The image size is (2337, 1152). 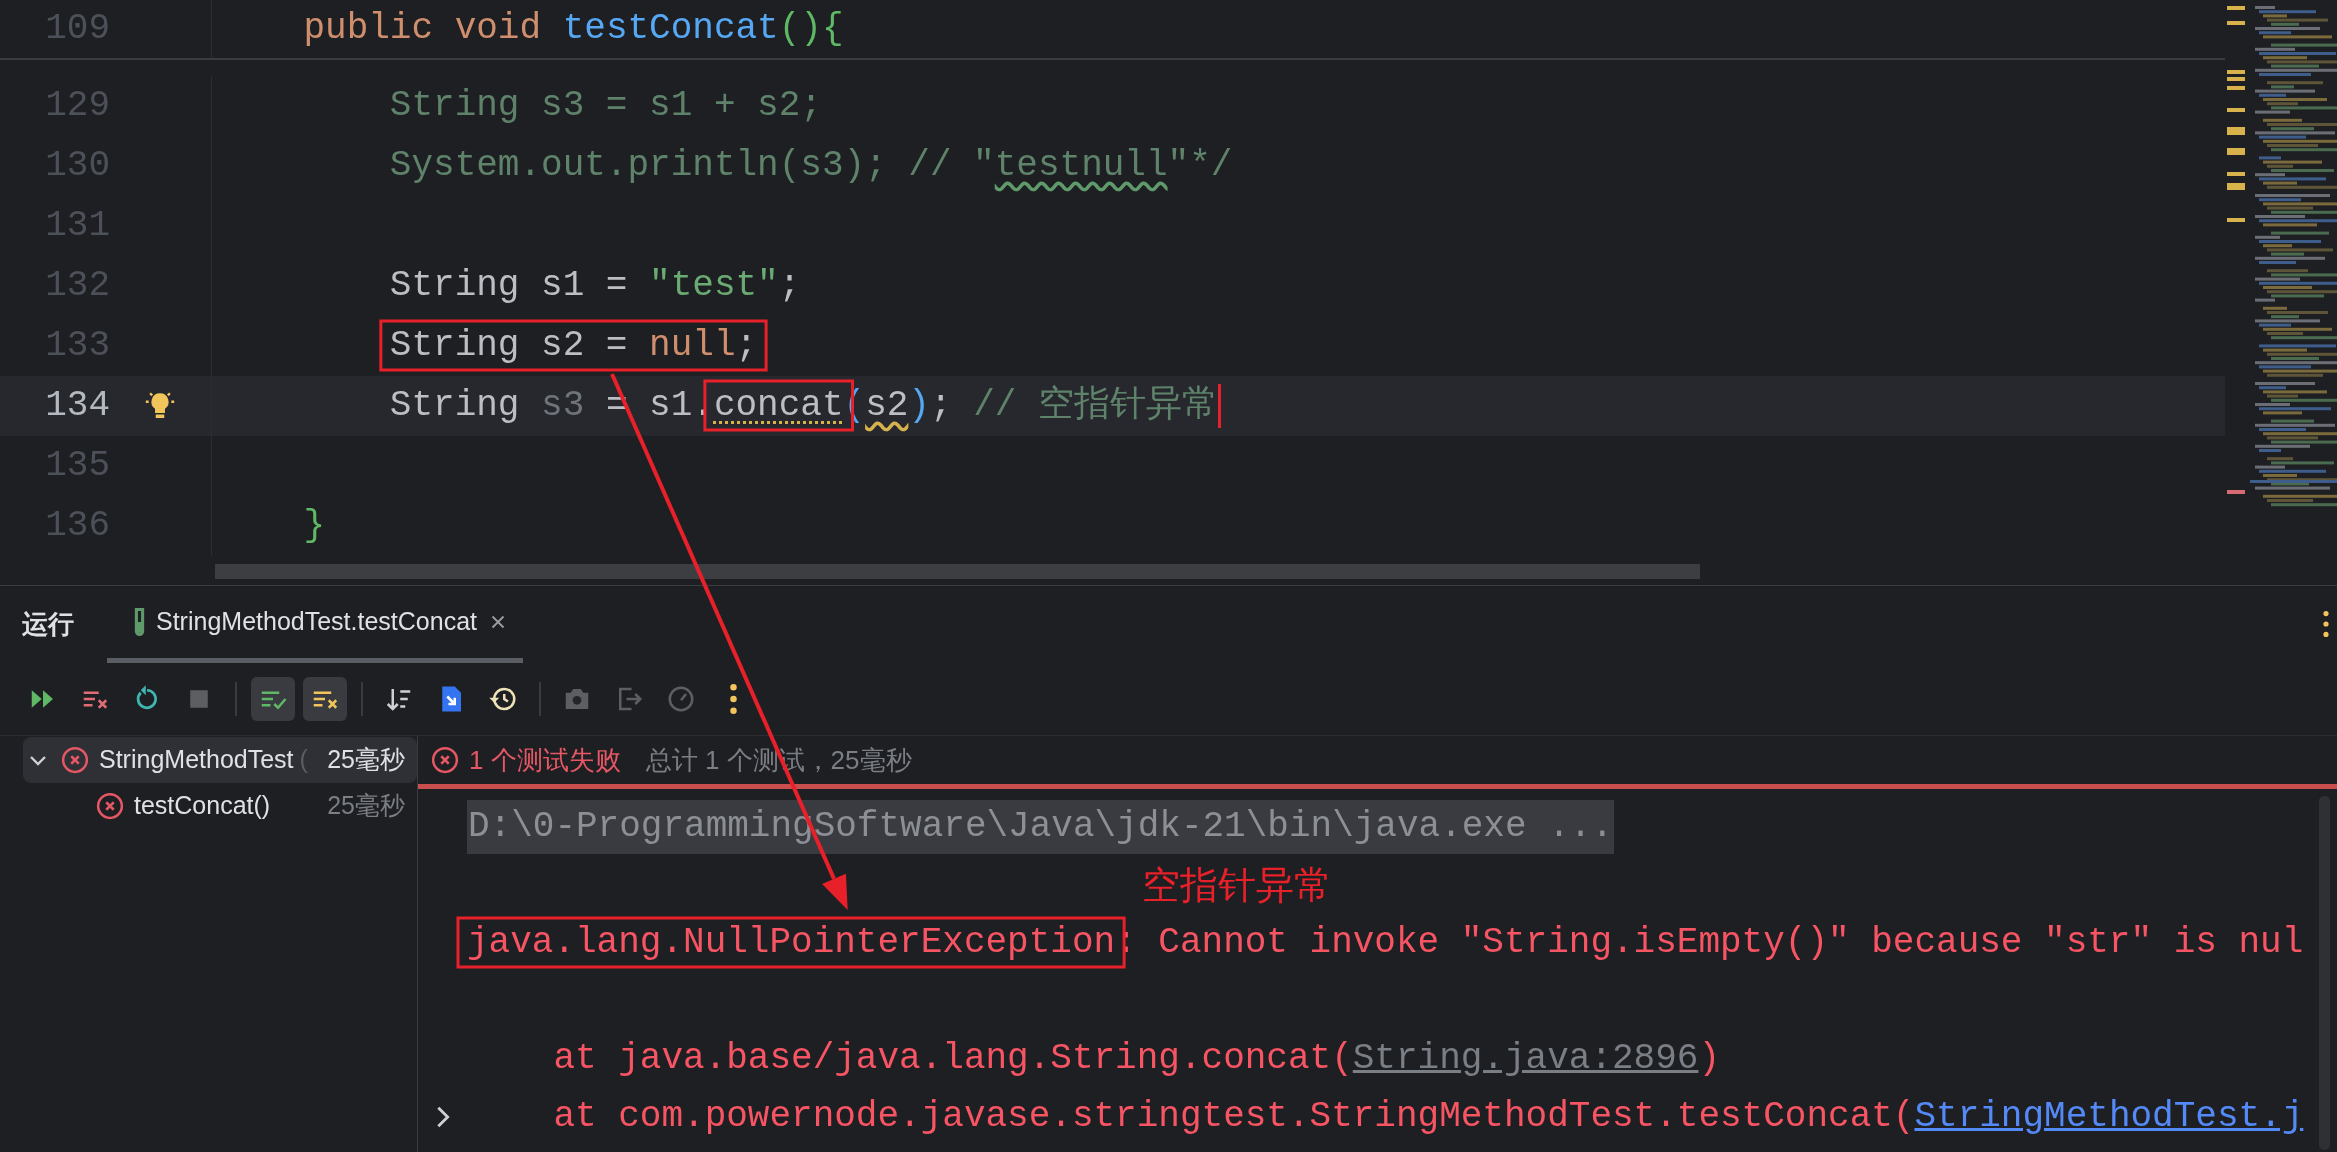 What do you see at coordinates (714, 285) in the screenshot?
I see `code-token: "test"` at bounding box center [714, 285].